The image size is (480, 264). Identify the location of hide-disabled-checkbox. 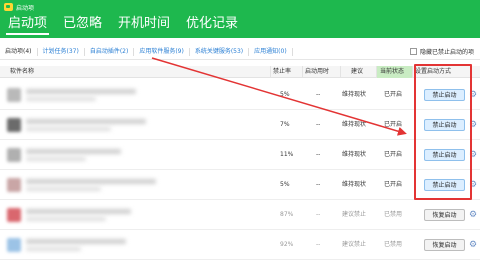
(413, 51).